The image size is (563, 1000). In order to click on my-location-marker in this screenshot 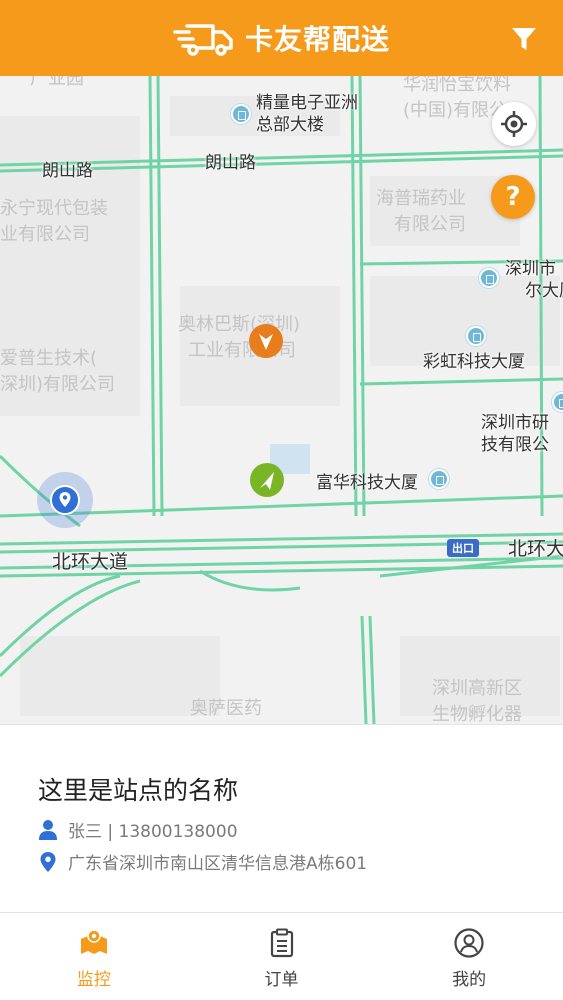, I will do `click(65, 500)`.